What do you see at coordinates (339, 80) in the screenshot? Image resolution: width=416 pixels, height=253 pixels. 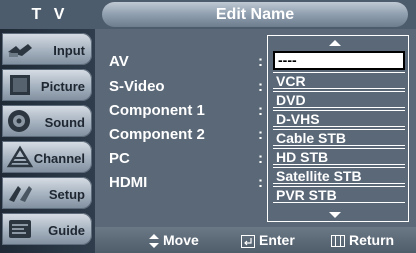 I see `dropdown-option: VCR` at bounding box center [339, 80].